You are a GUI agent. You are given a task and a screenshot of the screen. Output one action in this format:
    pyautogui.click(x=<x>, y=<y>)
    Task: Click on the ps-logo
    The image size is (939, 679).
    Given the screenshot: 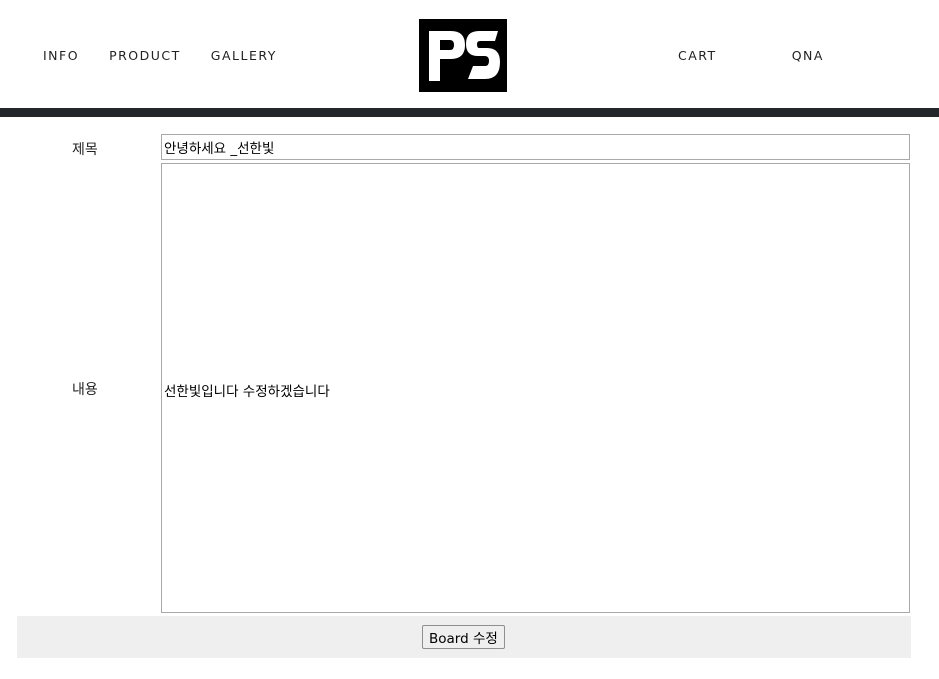 What is the action you would take?
    pyautogui.click(x=463, y=55)
    